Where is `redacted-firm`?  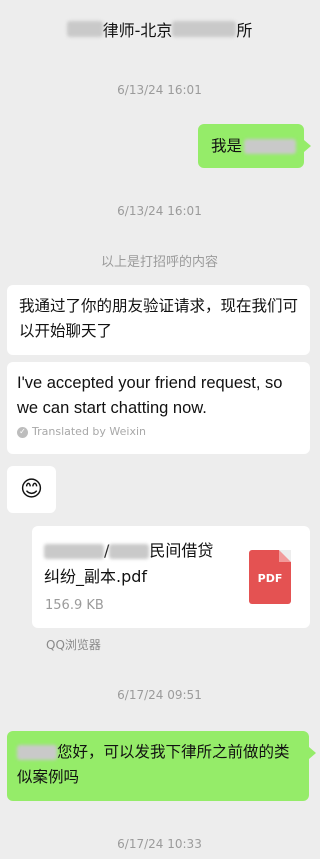
redacted-firm is located at coordinates (204, 29).